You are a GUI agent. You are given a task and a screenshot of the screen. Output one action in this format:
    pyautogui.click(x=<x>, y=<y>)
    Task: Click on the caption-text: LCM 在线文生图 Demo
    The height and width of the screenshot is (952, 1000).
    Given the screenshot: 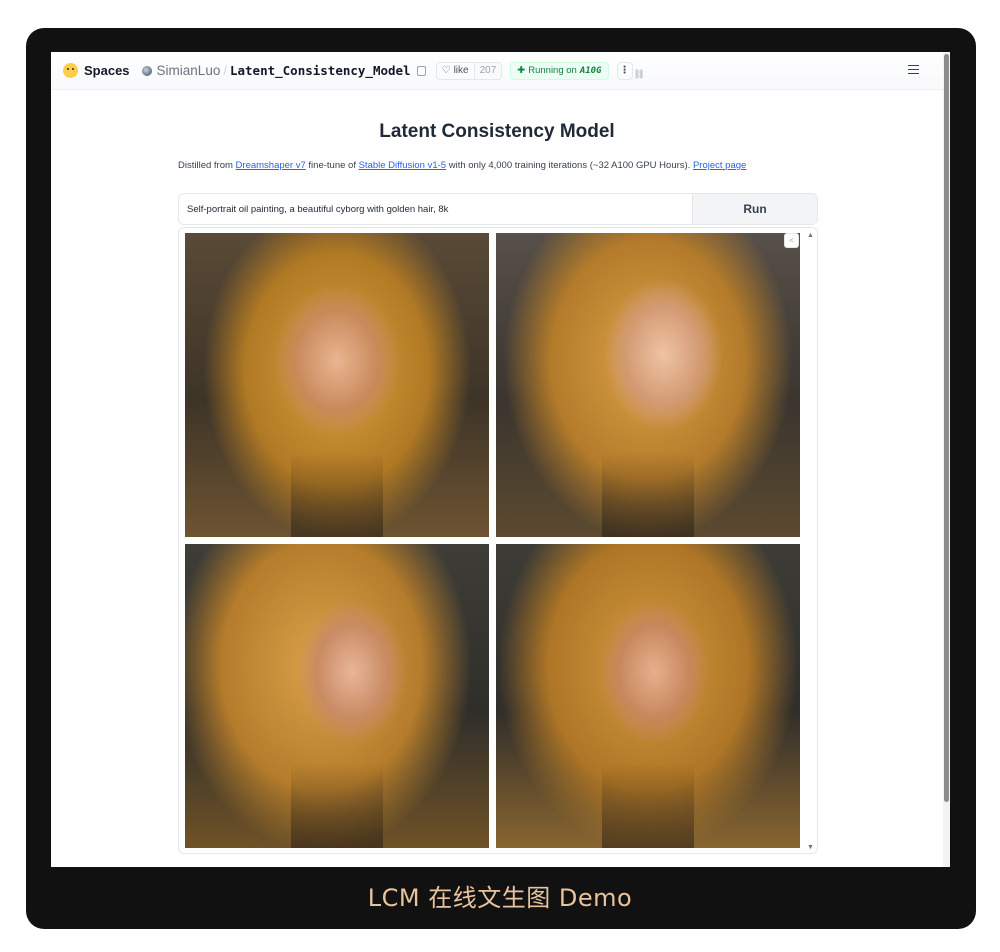 What is the action you would take?
    pyautogui.click(x=500, y=898)
    